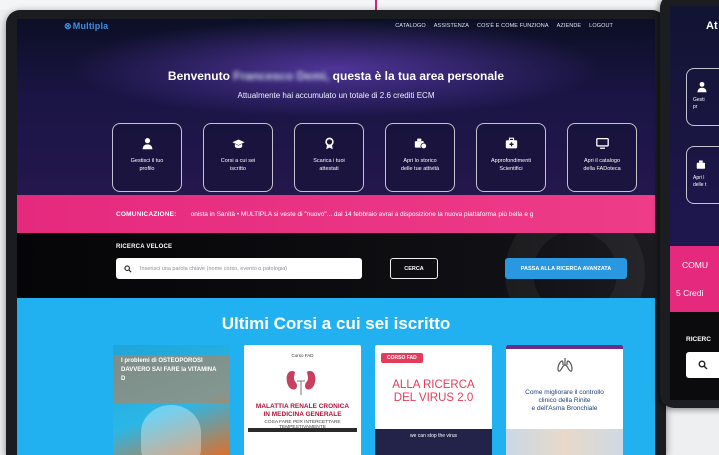 The width and height of the screenshot is (719, 455). What do you see at coordinates (144, 247) in the screenshot?
I see `search-label: RICERCA VELOCE` at bounding box center [144, 247].